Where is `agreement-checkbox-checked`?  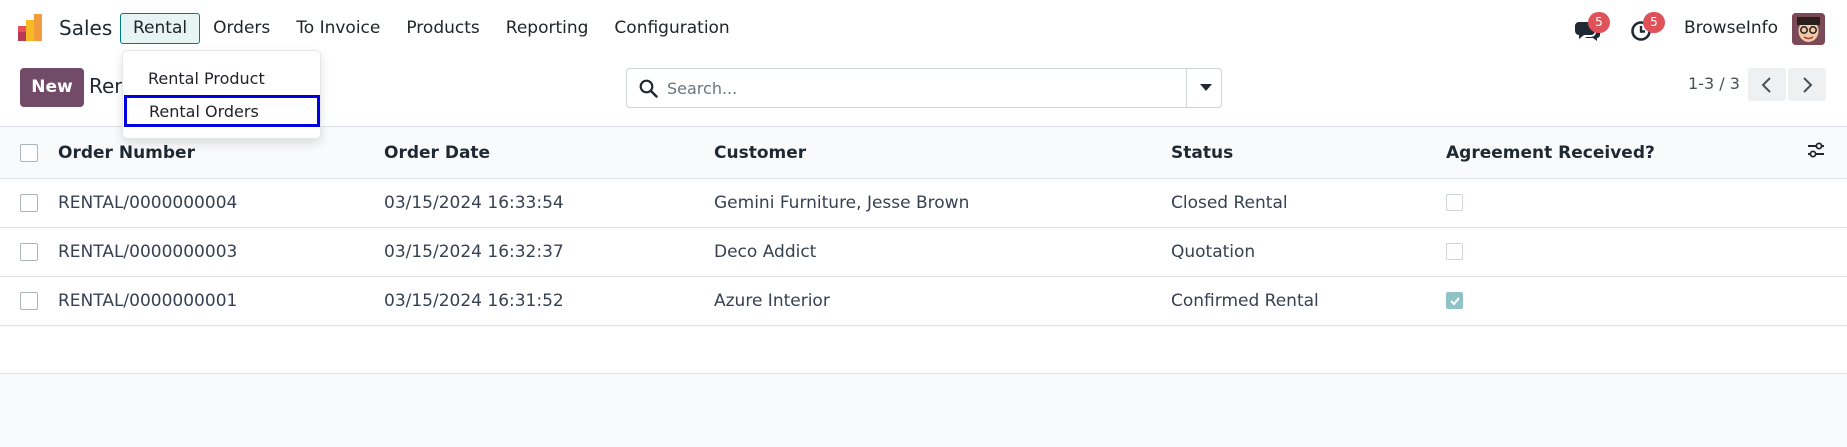 agreement-checkbox-checked is located at coordinates (1454, 300).